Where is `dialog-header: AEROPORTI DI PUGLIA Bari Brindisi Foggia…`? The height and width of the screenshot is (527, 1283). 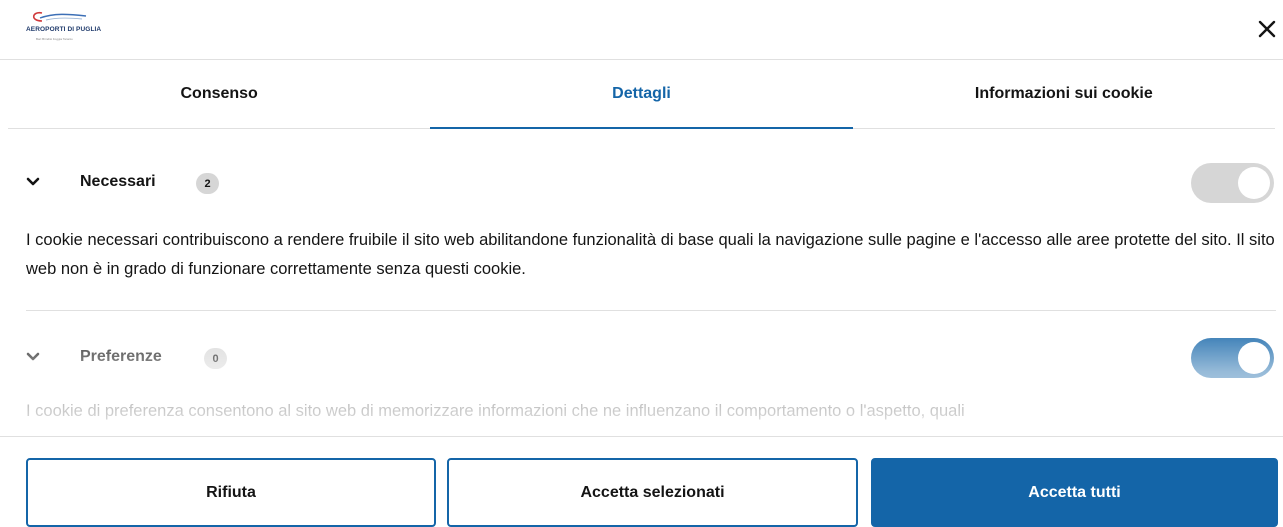 dialog-header: AEROPORTI DI PUGLIA Bari Brindisi Foggia… is located at coordinates (641, 30).